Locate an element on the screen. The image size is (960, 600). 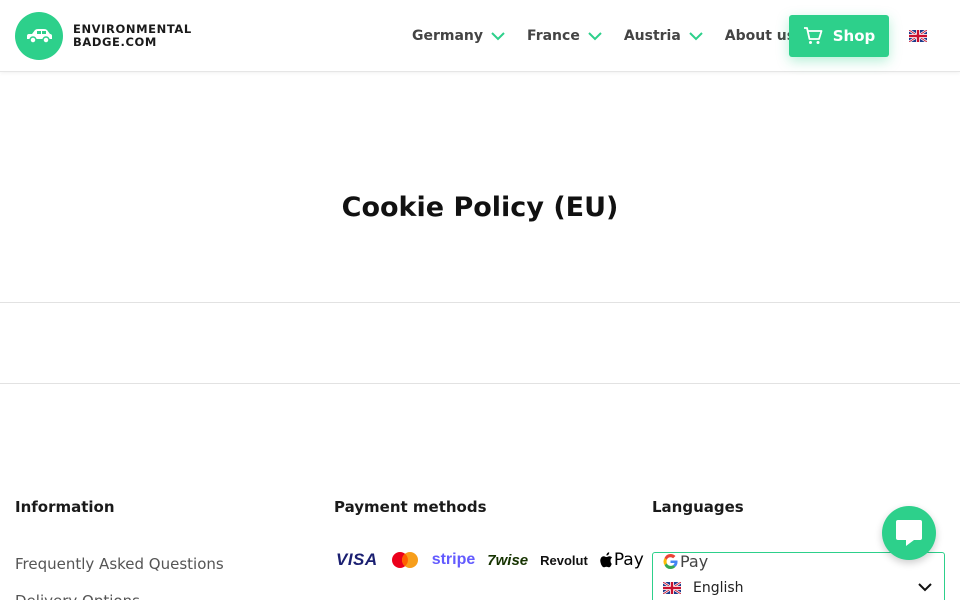
wise-logo: 7wise is located at coordinates (508, 560).